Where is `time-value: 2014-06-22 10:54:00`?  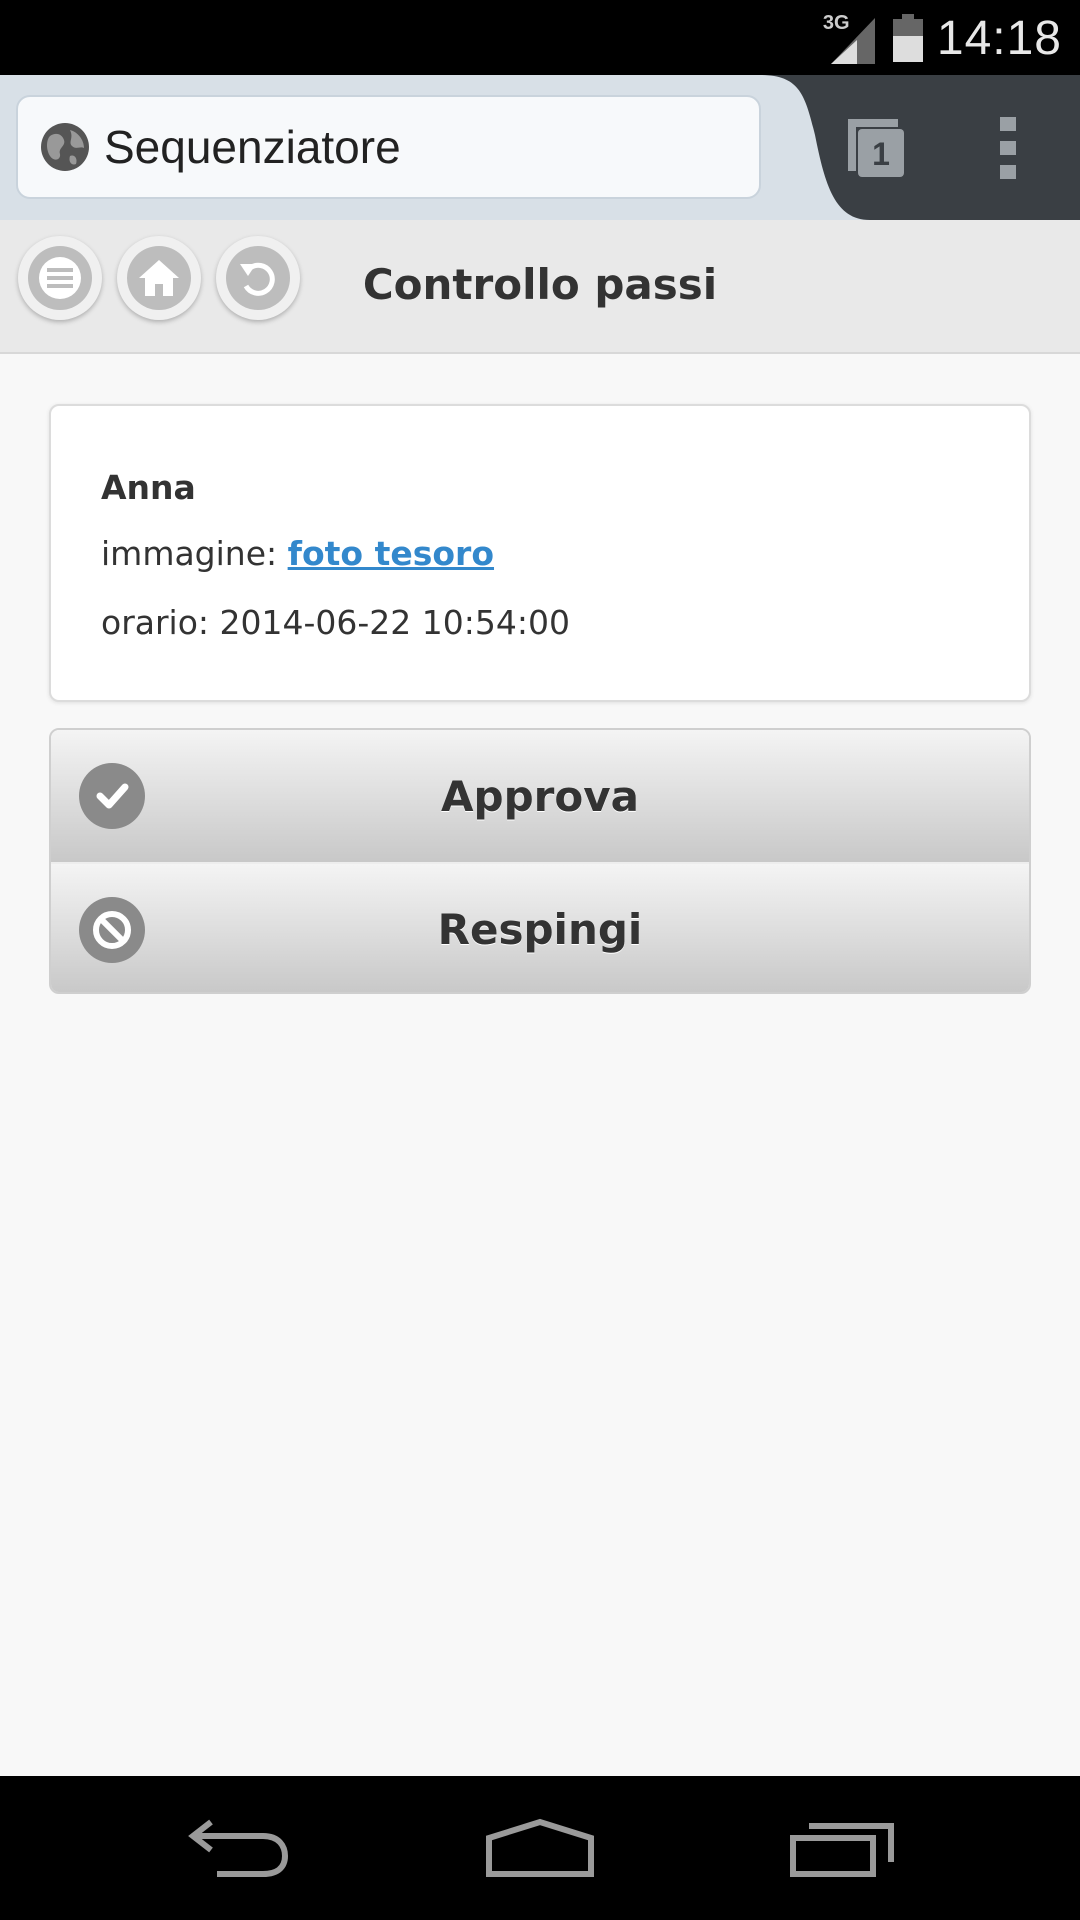
time-value: 2014-06-22 10:54:00 is located at coordinates (394, 622).